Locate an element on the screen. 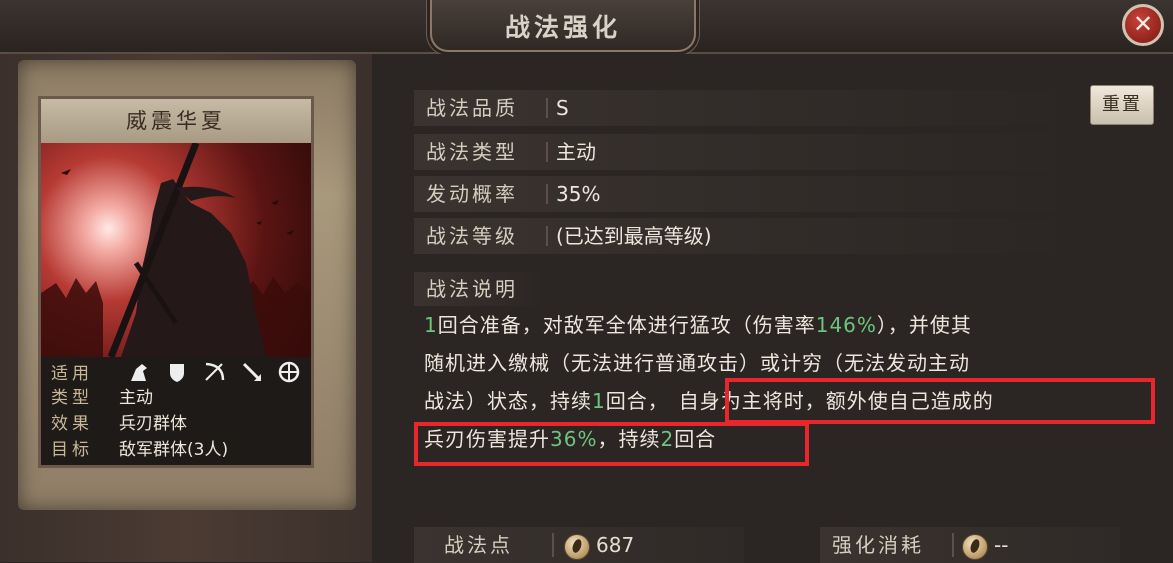  tactic-artwork is located at coordinates (176, 250).